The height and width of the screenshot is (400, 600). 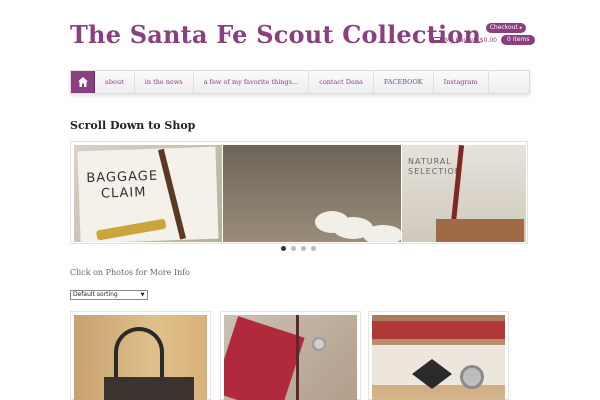 What do you see at coordinates (298, 248) in the screenshot?
I see `slider-pagination` at bounding box center [298, 248].